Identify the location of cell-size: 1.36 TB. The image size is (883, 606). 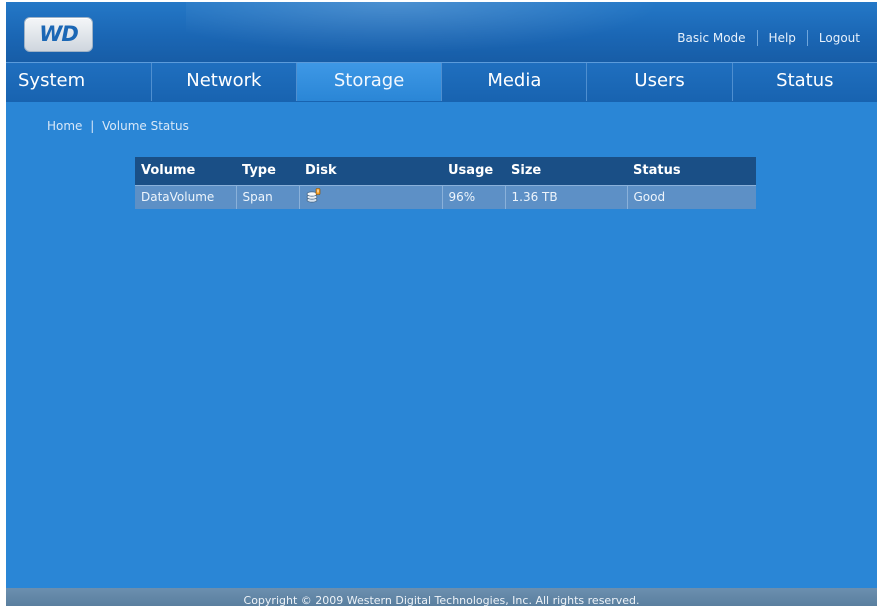
(566, 196).